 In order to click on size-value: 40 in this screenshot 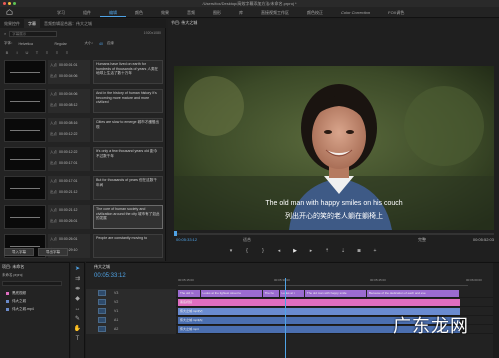, I will do `click(101, 44)`.